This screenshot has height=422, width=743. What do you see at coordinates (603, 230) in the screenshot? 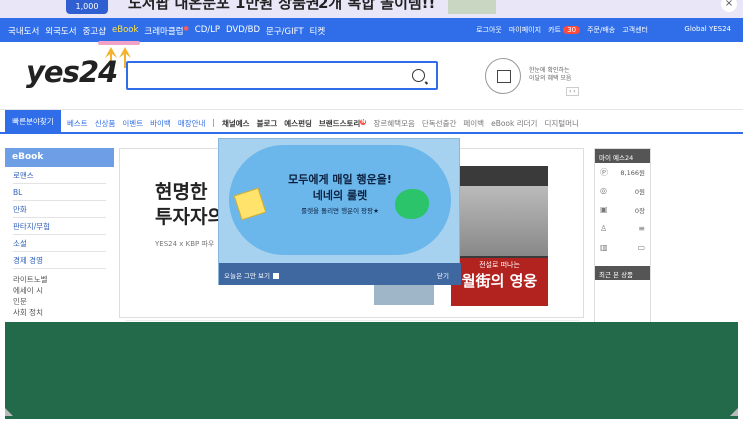
I see `user-icon: ♙` at bounding box center [603, 230].